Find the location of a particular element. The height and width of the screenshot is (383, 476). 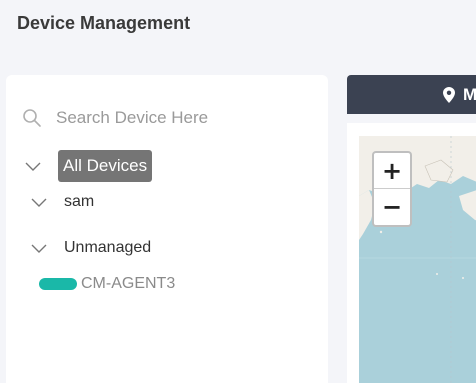

tree-node-all-devices: All Devices is located at coordinates (88, 166).